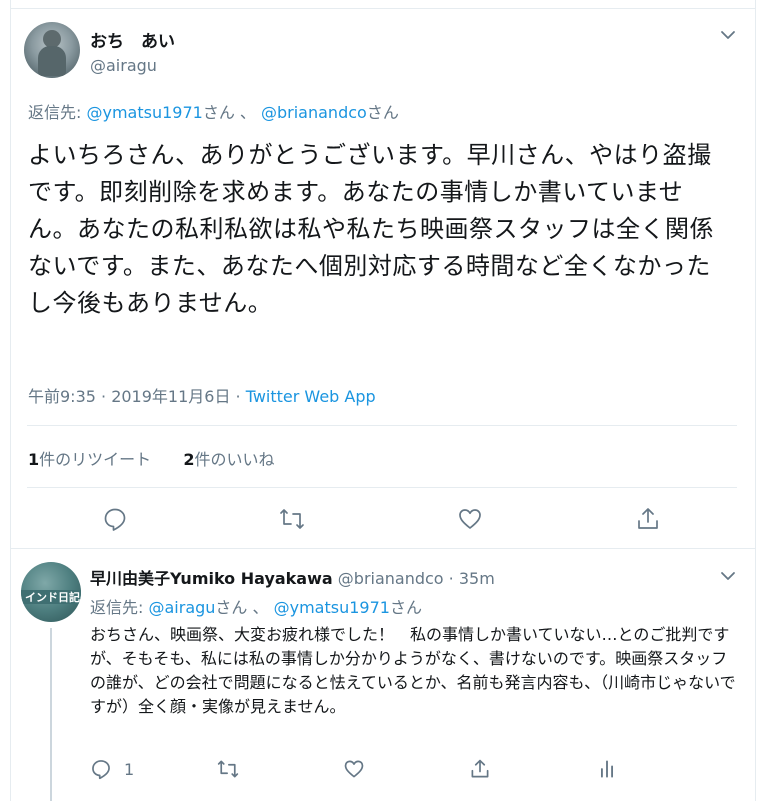 This screenshot has width=765, height=801. What do you see at coordinates (234, 459) in the screenshot?
I see `like-label: 件のいいね` at bounding box center [234, 459].